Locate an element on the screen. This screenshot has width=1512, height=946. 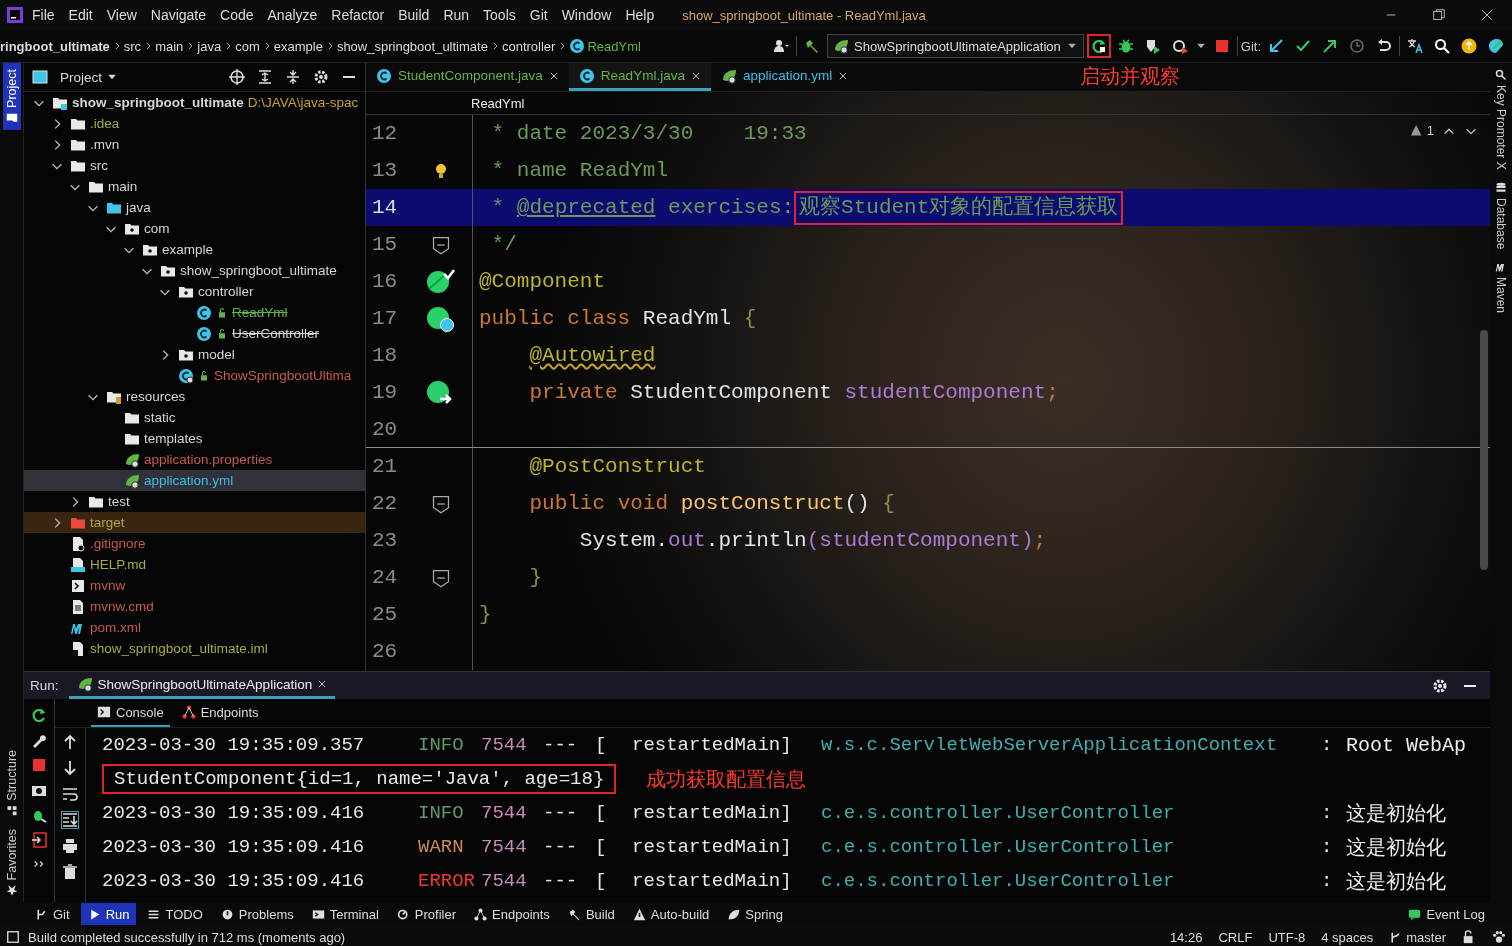
tool-window-tab: Maven is located at coordinates (1501, 287).